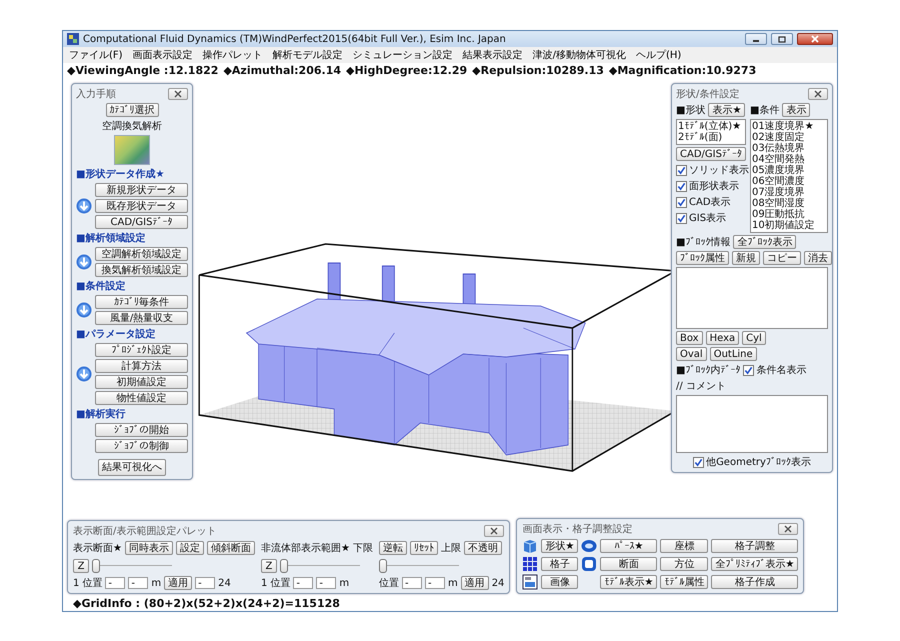  Describe the element at coordinates (789, 159) in the screenshot. I see `list-item: 04空間発熱` at that location.